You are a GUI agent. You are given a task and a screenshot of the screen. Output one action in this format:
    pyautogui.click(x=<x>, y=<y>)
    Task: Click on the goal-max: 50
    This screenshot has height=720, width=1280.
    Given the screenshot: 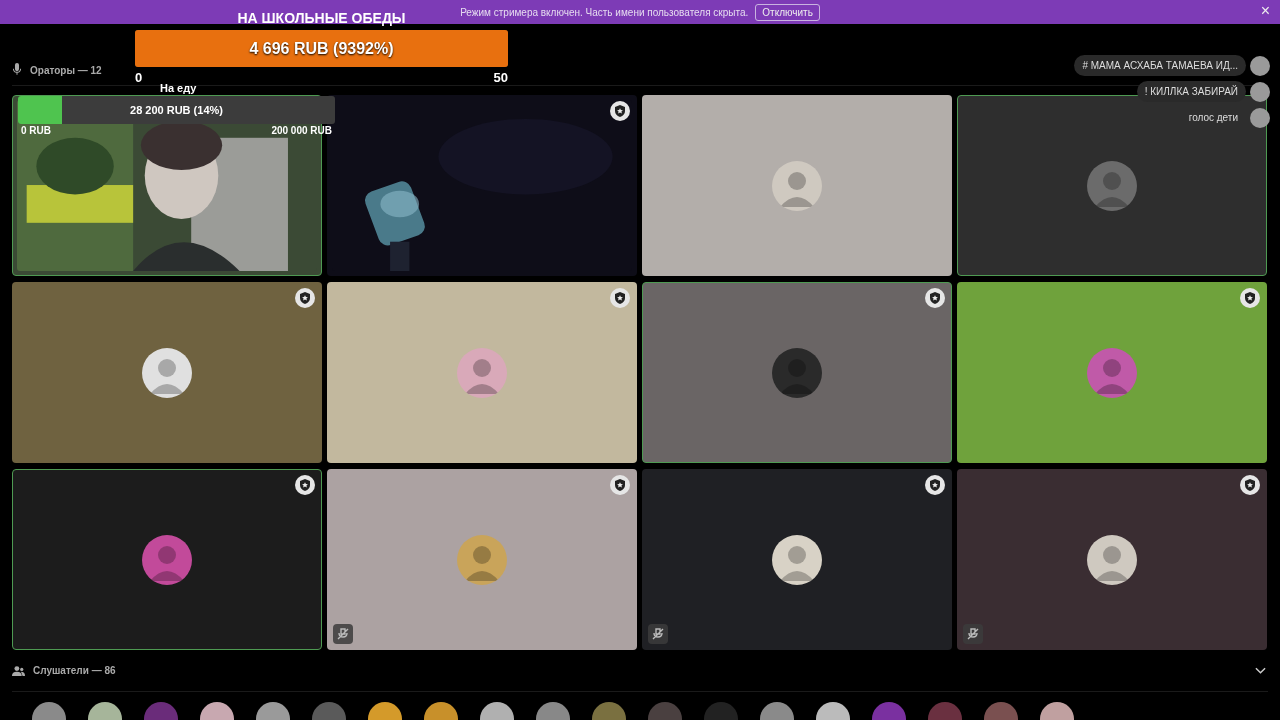 What is the action you would take?
    pyautogui.click(x=500, y=77)
    